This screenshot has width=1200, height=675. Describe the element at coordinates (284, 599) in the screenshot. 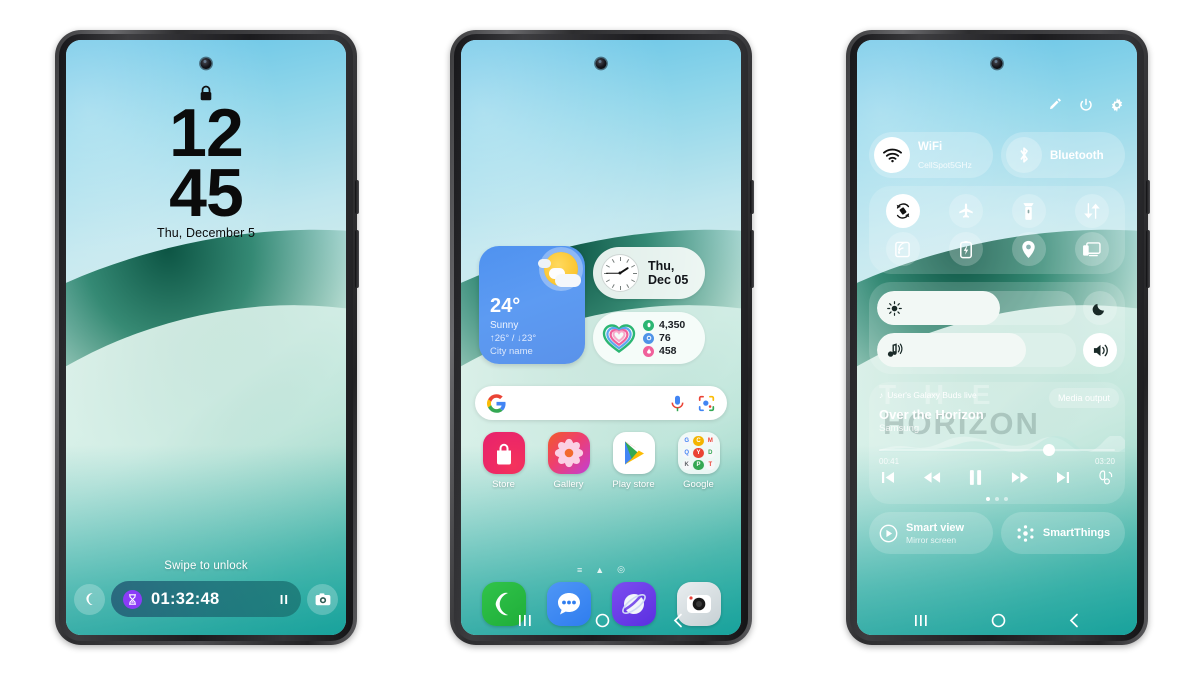

I see `timer-pause-button: II` at that location.